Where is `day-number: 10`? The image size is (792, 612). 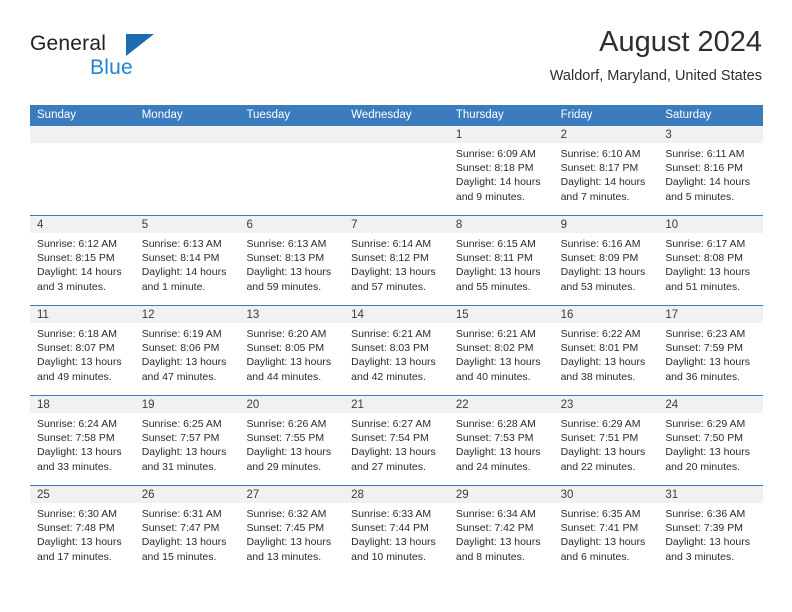
day-number: 10 is located at coordinates (711, 224).